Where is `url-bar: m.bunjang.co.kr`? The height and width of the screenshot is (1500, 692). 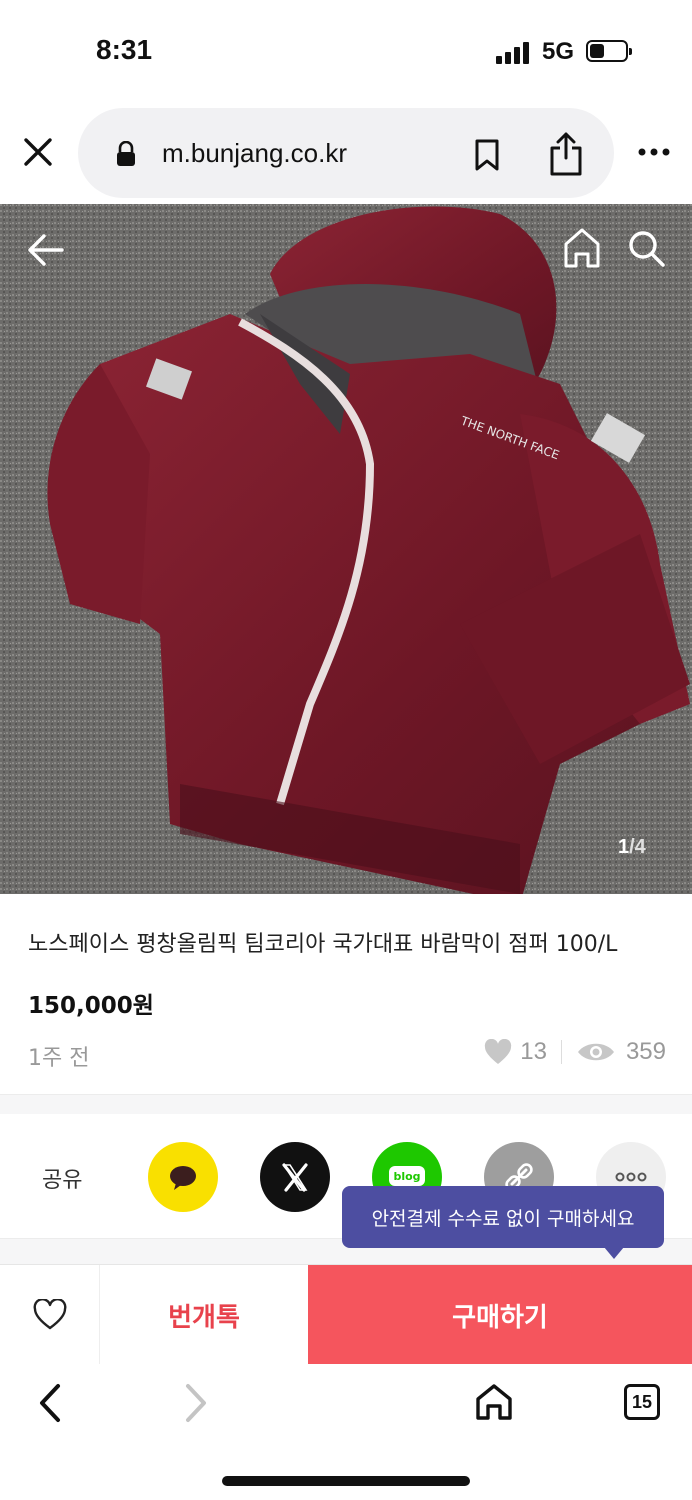 url-bar: m.bunjang.co.kr is located at coordinates (346, 153).